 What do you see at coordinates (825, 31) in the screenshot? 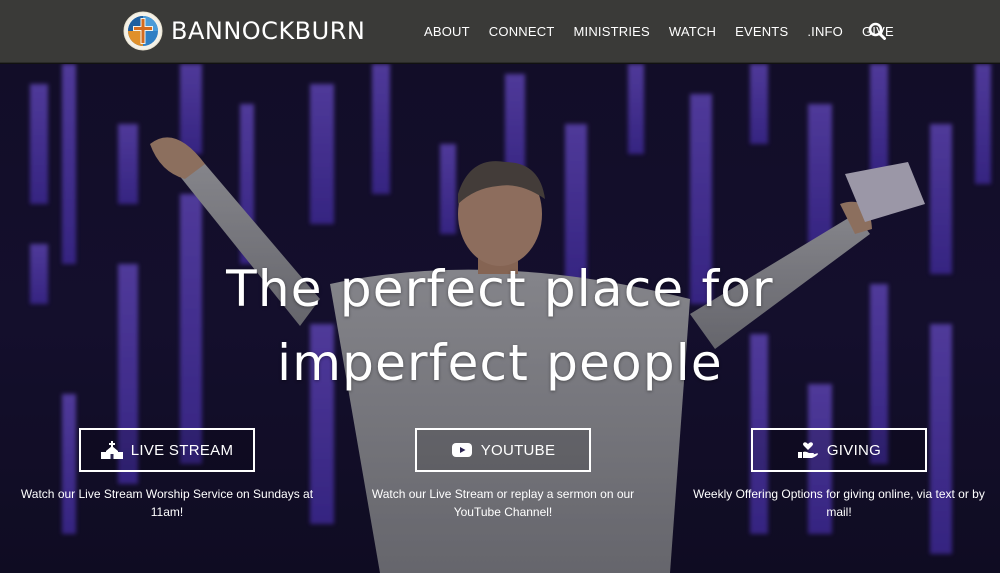
I see `nav-info: .INFO` at bounding box center [825, 31].